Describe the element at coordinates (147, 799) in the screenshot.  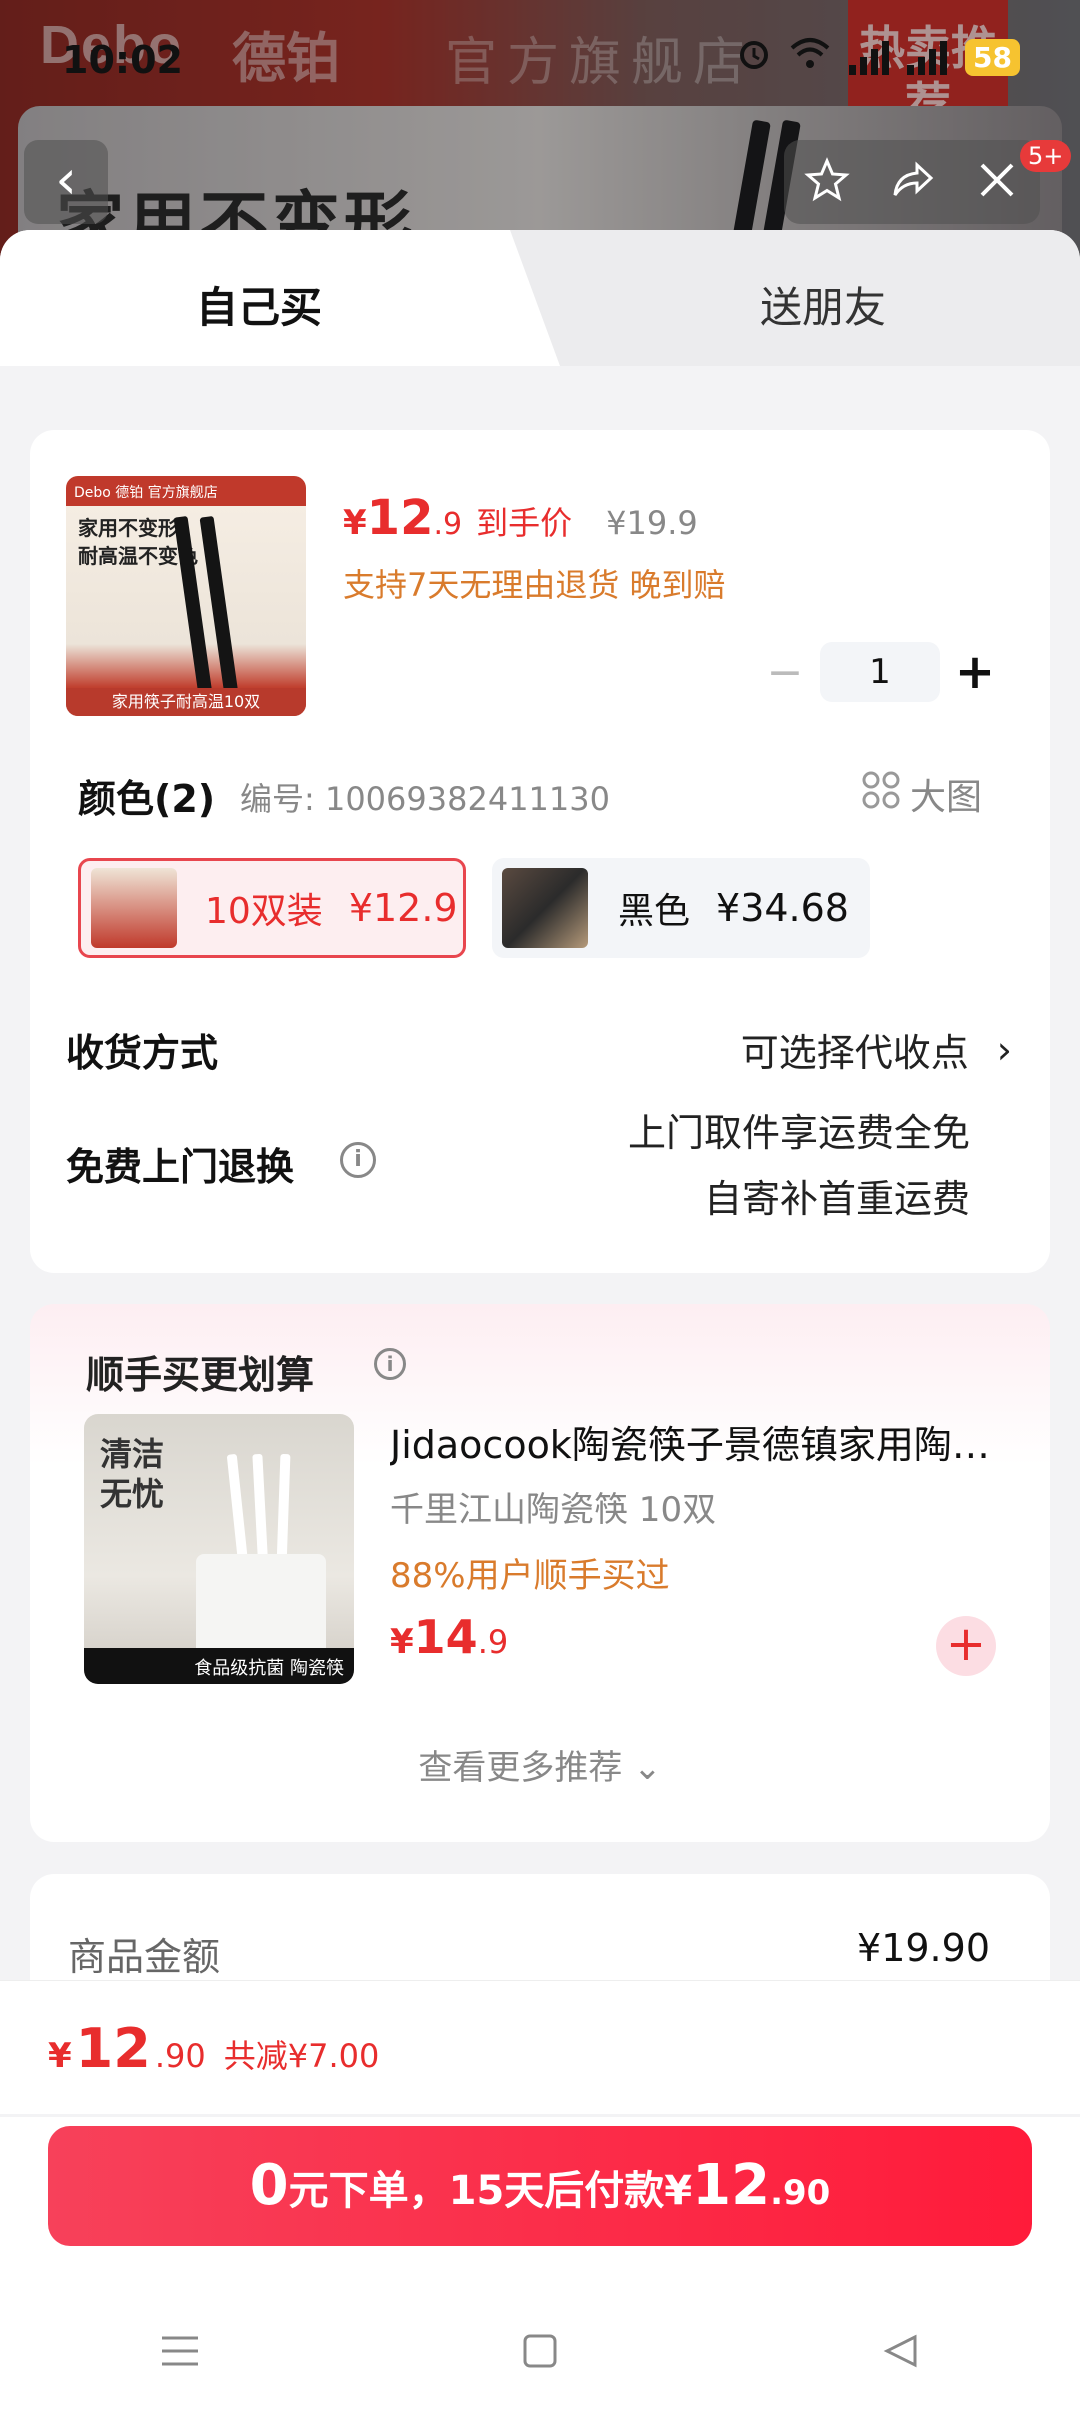
I see `color-title: 颜色(2)` at that location.